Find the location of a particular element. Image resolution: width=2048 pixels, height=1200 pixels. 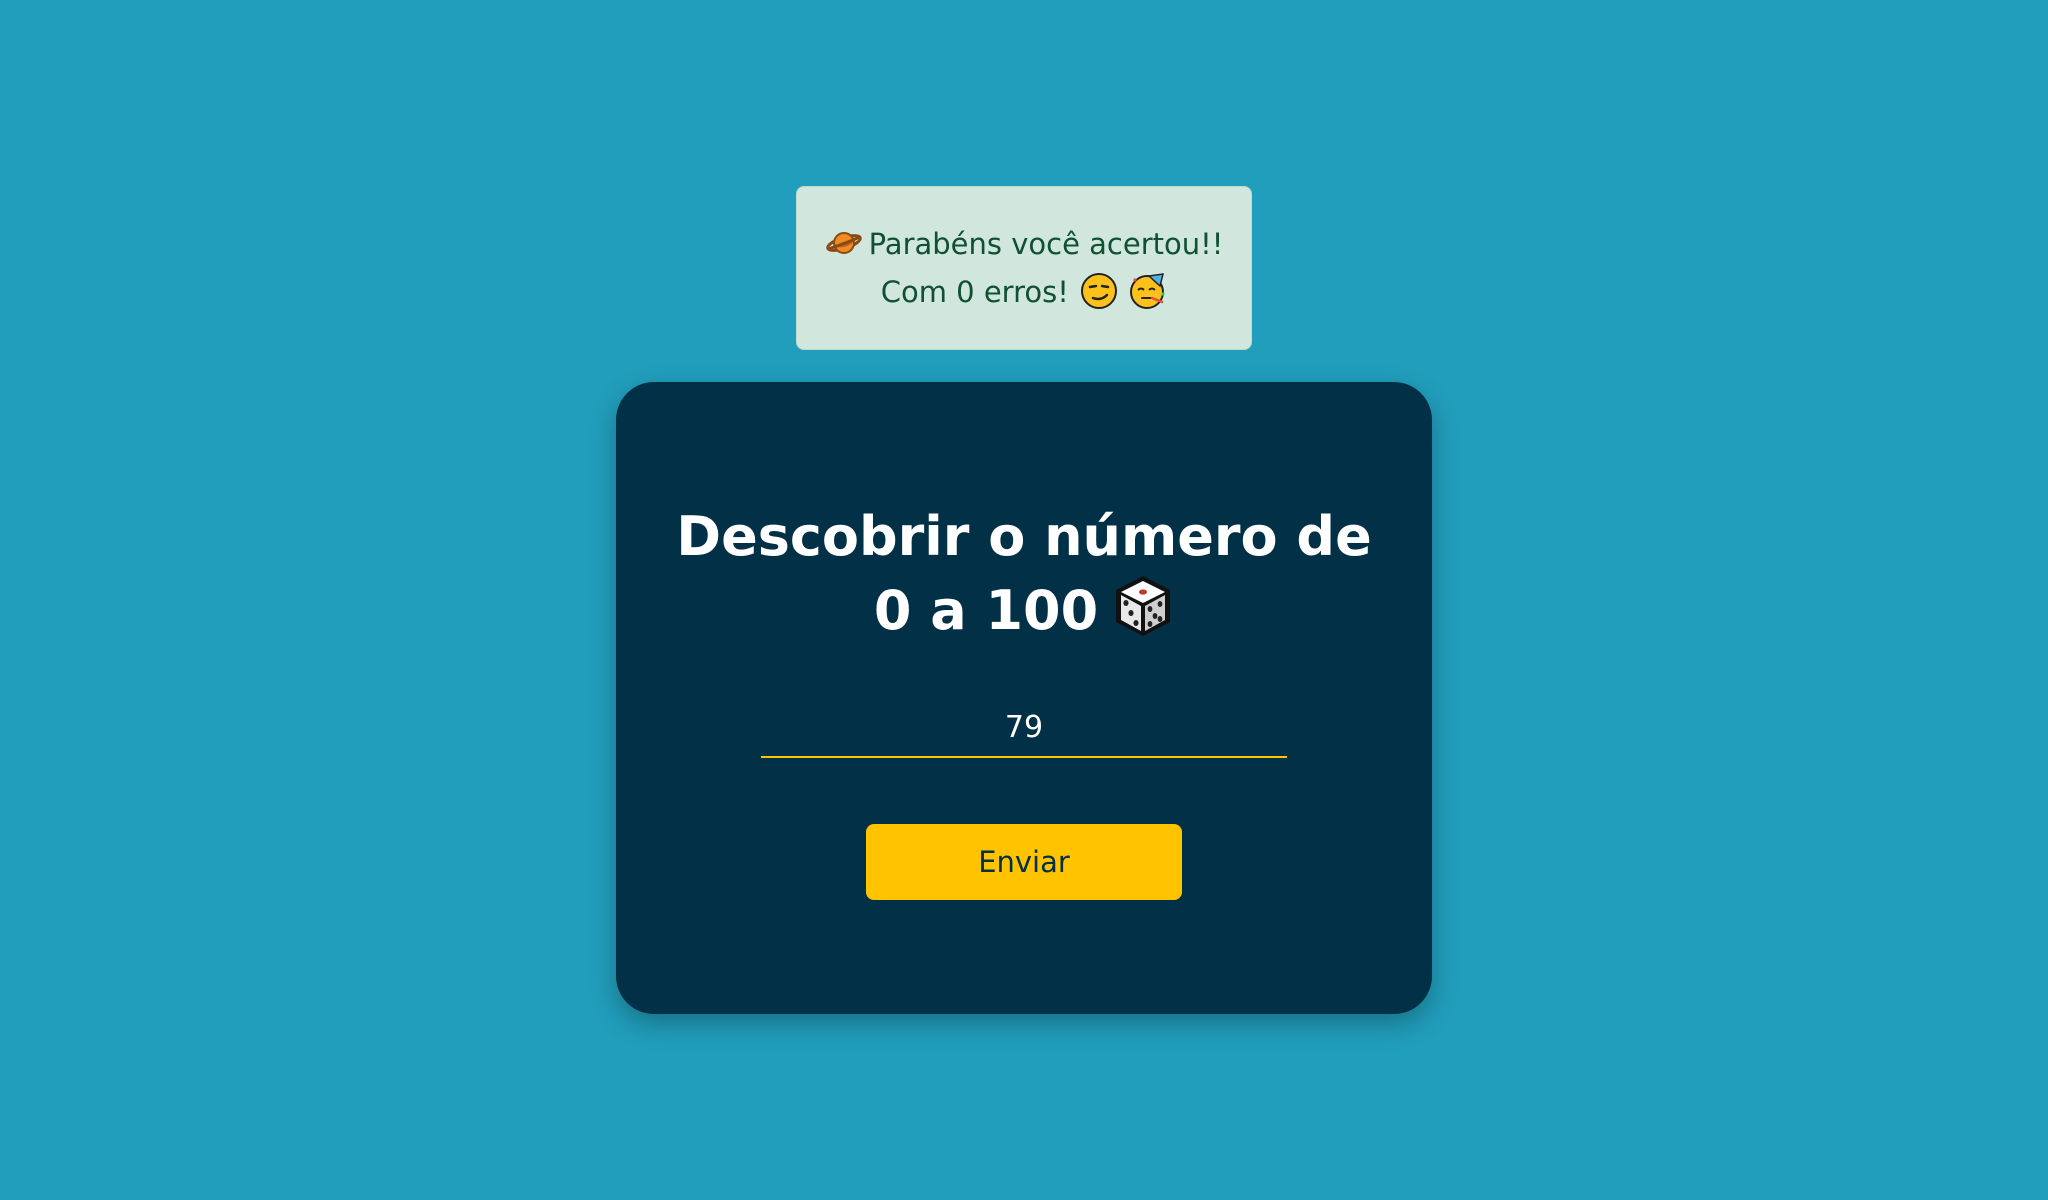

partying-face-icon is located at coordinates (1148, 291).